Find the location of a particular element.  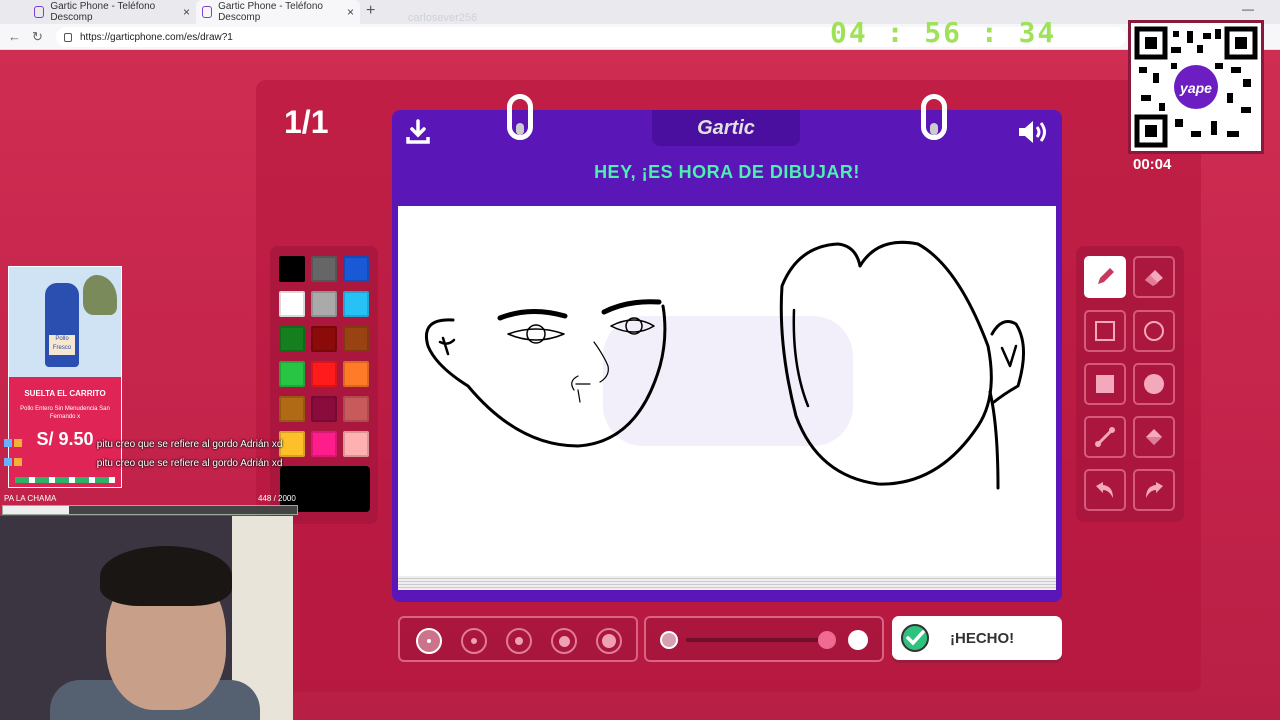

webcam-person-hair is located at coordinates (166, 576).